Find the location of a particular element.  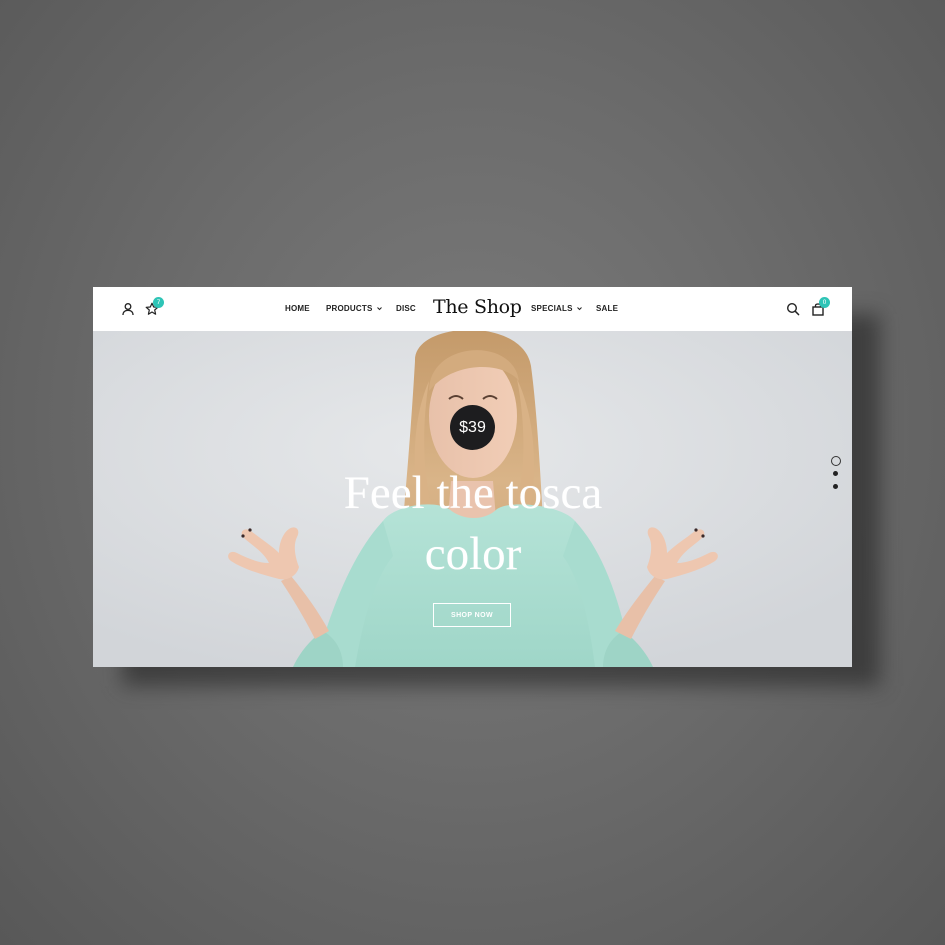

nav-products: PRODUCTS is located at coordinates (354, 308).